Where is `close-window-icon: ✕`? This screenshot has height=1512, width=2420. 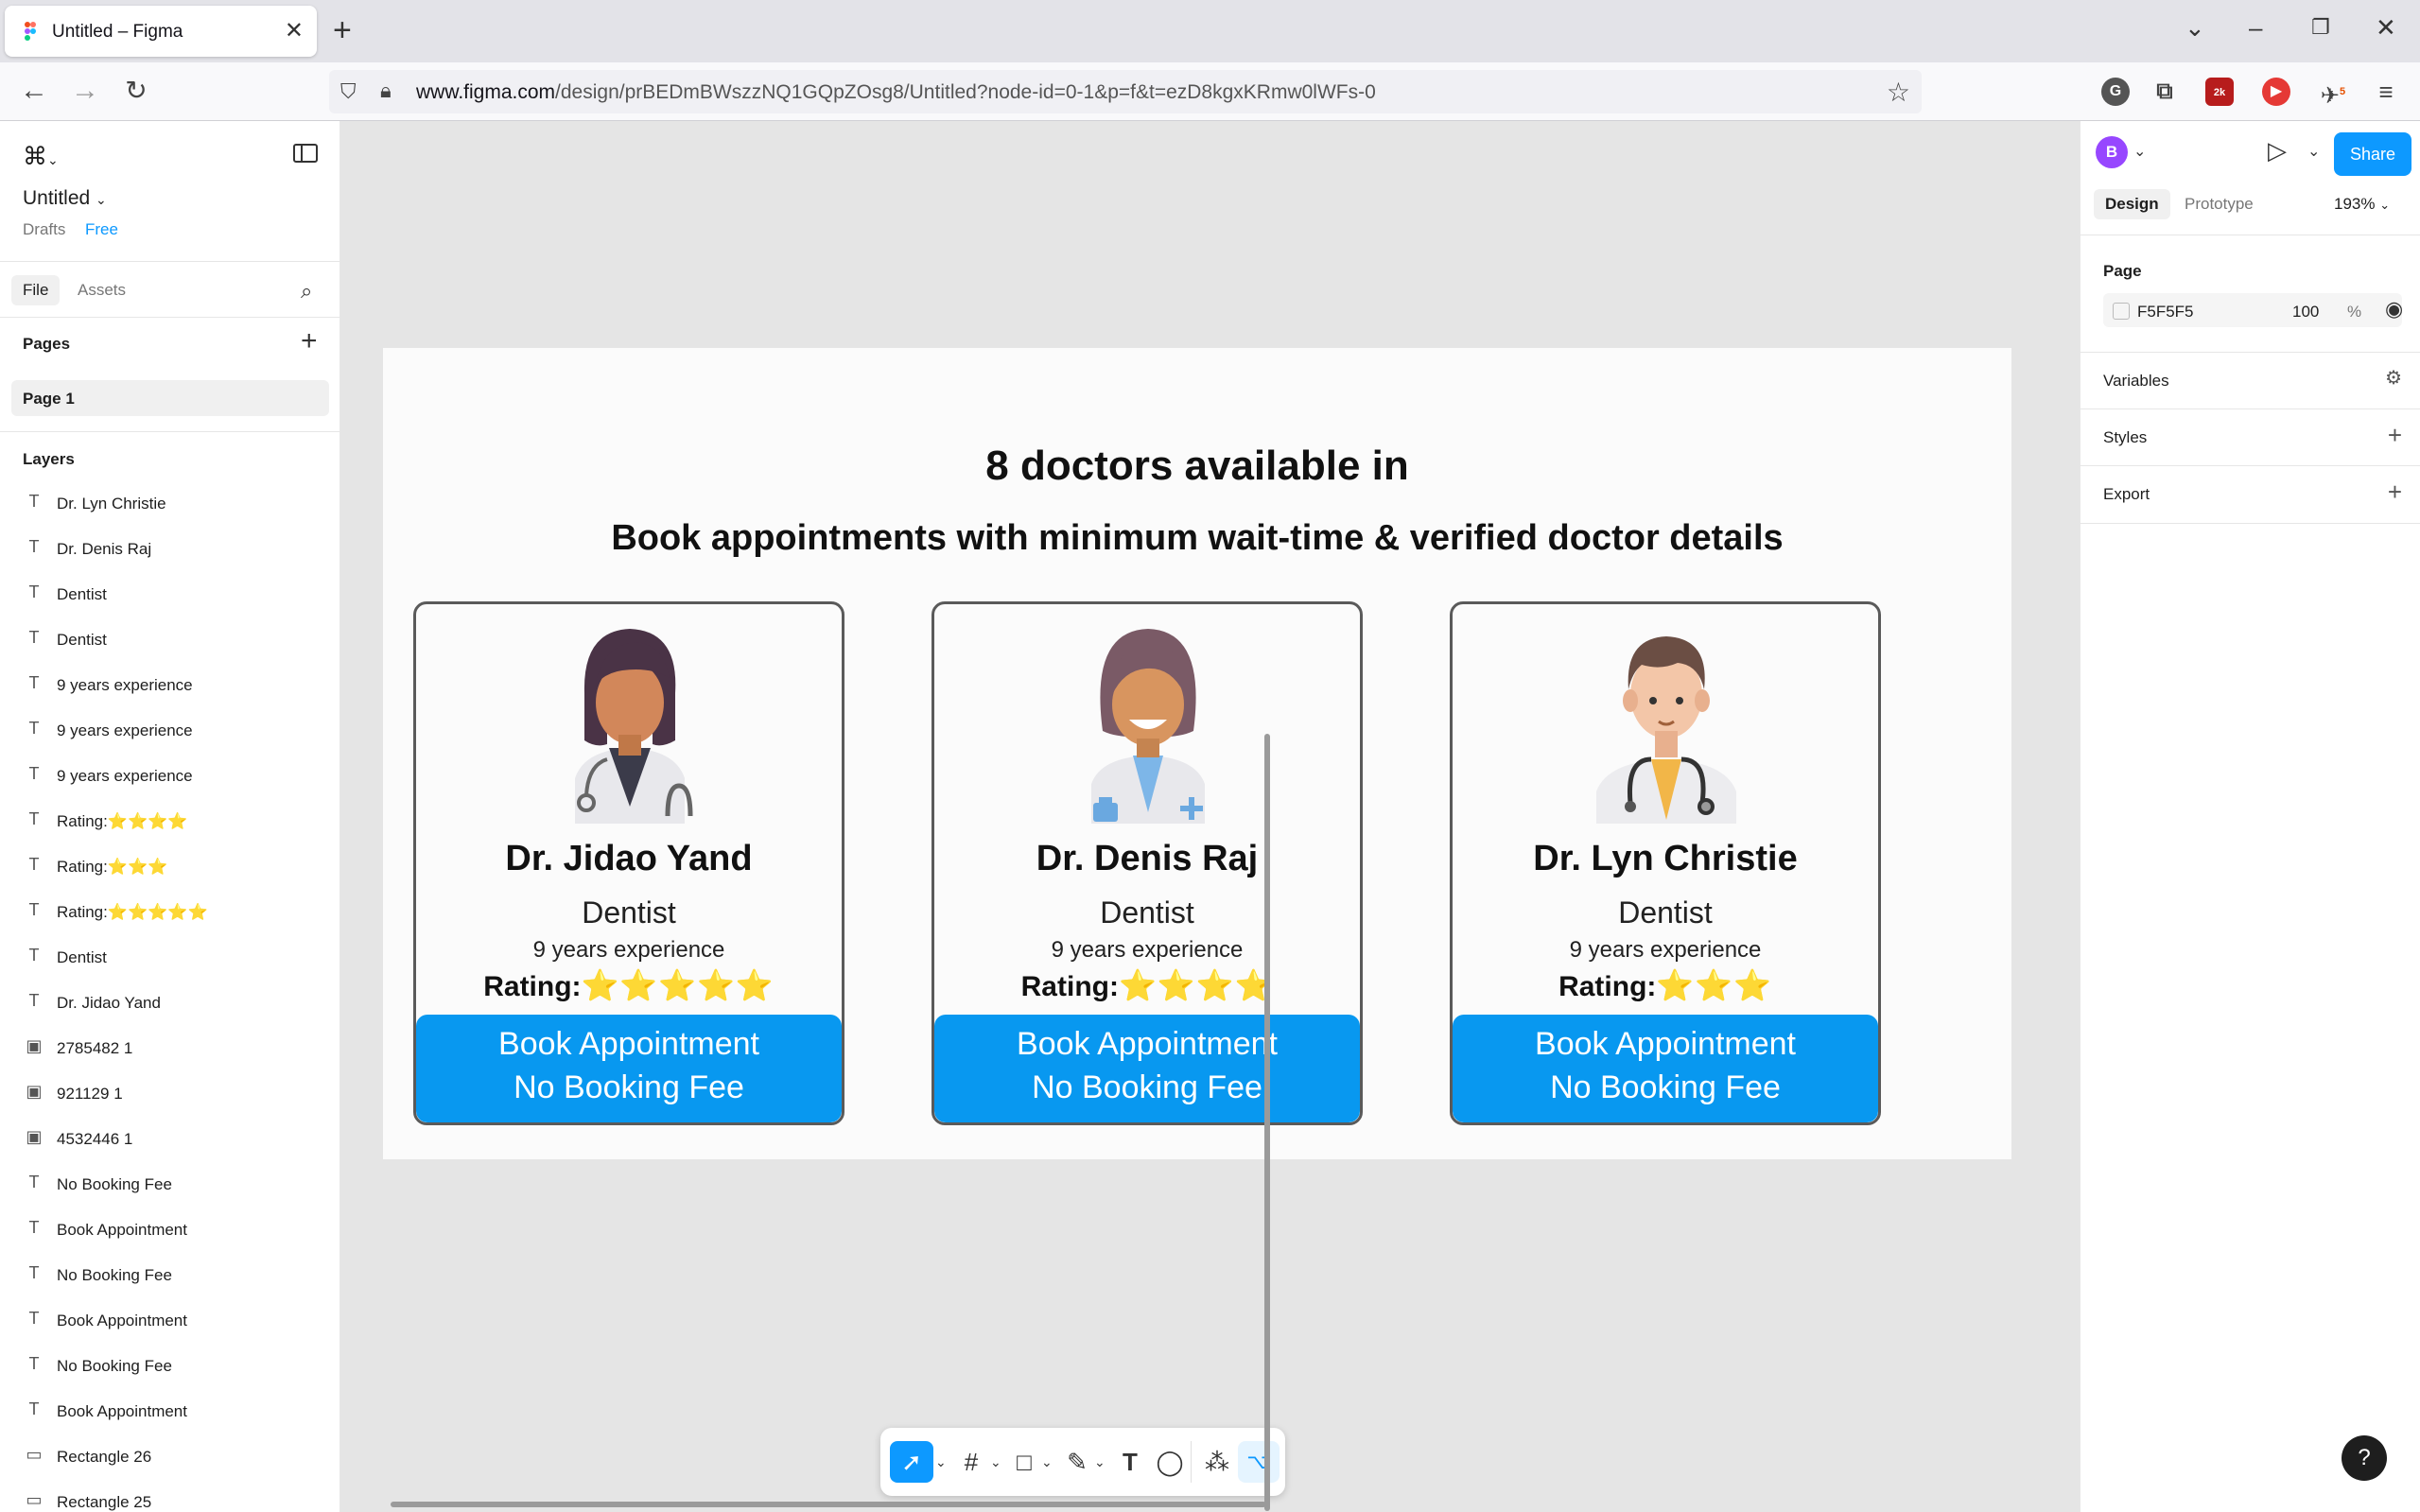 close-window-icon: ✕ is located at coordinates (2386, 28).